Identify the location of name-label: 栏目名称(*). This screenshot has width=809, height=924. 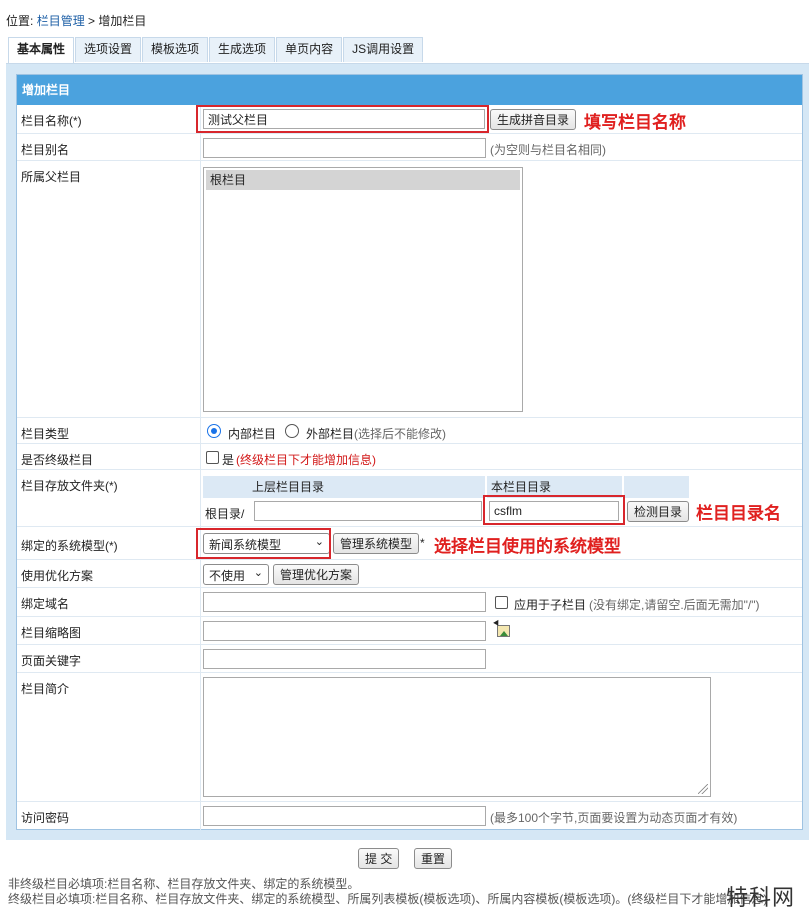
(51, 121).